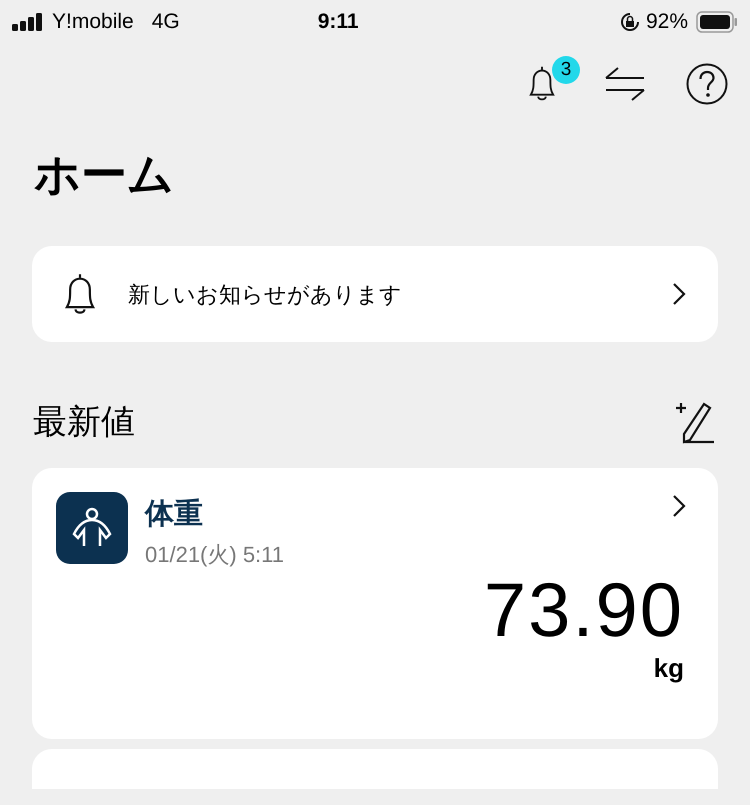 The height and width of the screenshot is (805, 750). I want to click on battery-icon, so click(717, 22).